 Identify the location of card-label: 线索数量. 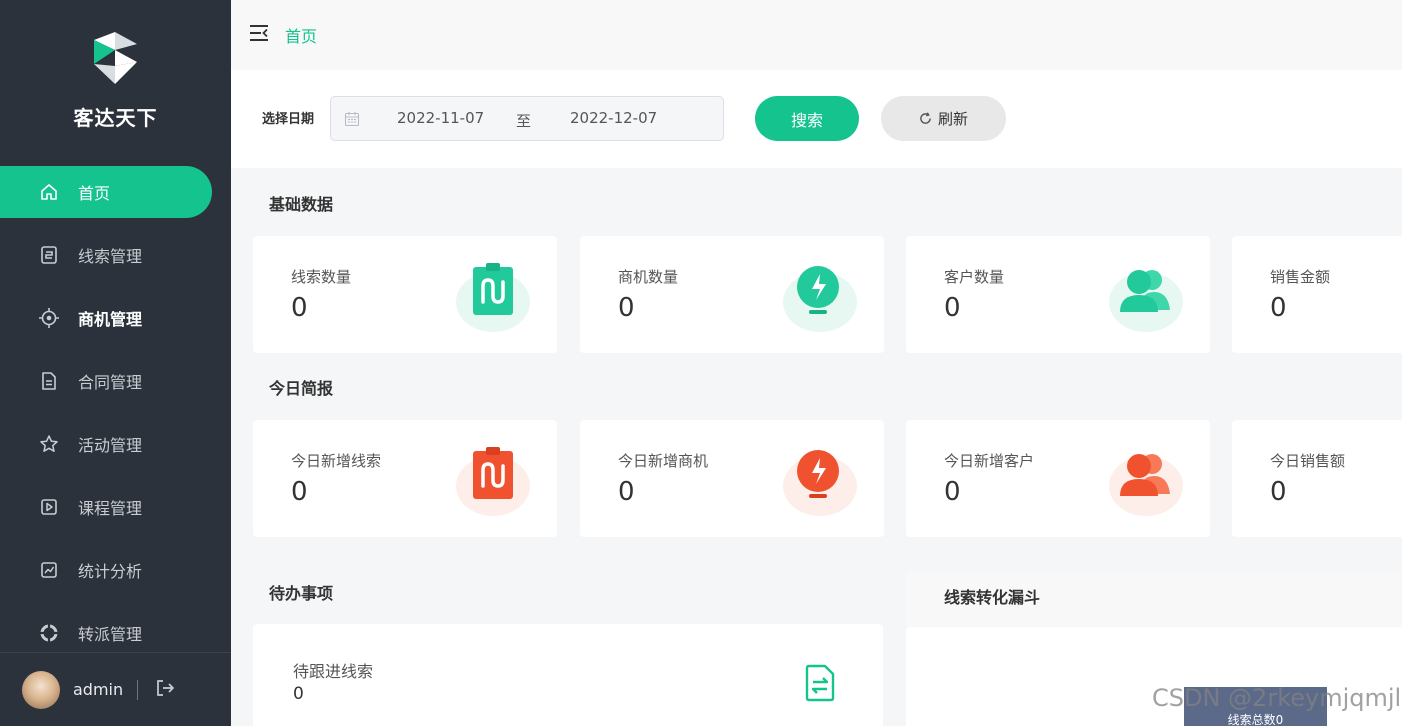
(321, 277).